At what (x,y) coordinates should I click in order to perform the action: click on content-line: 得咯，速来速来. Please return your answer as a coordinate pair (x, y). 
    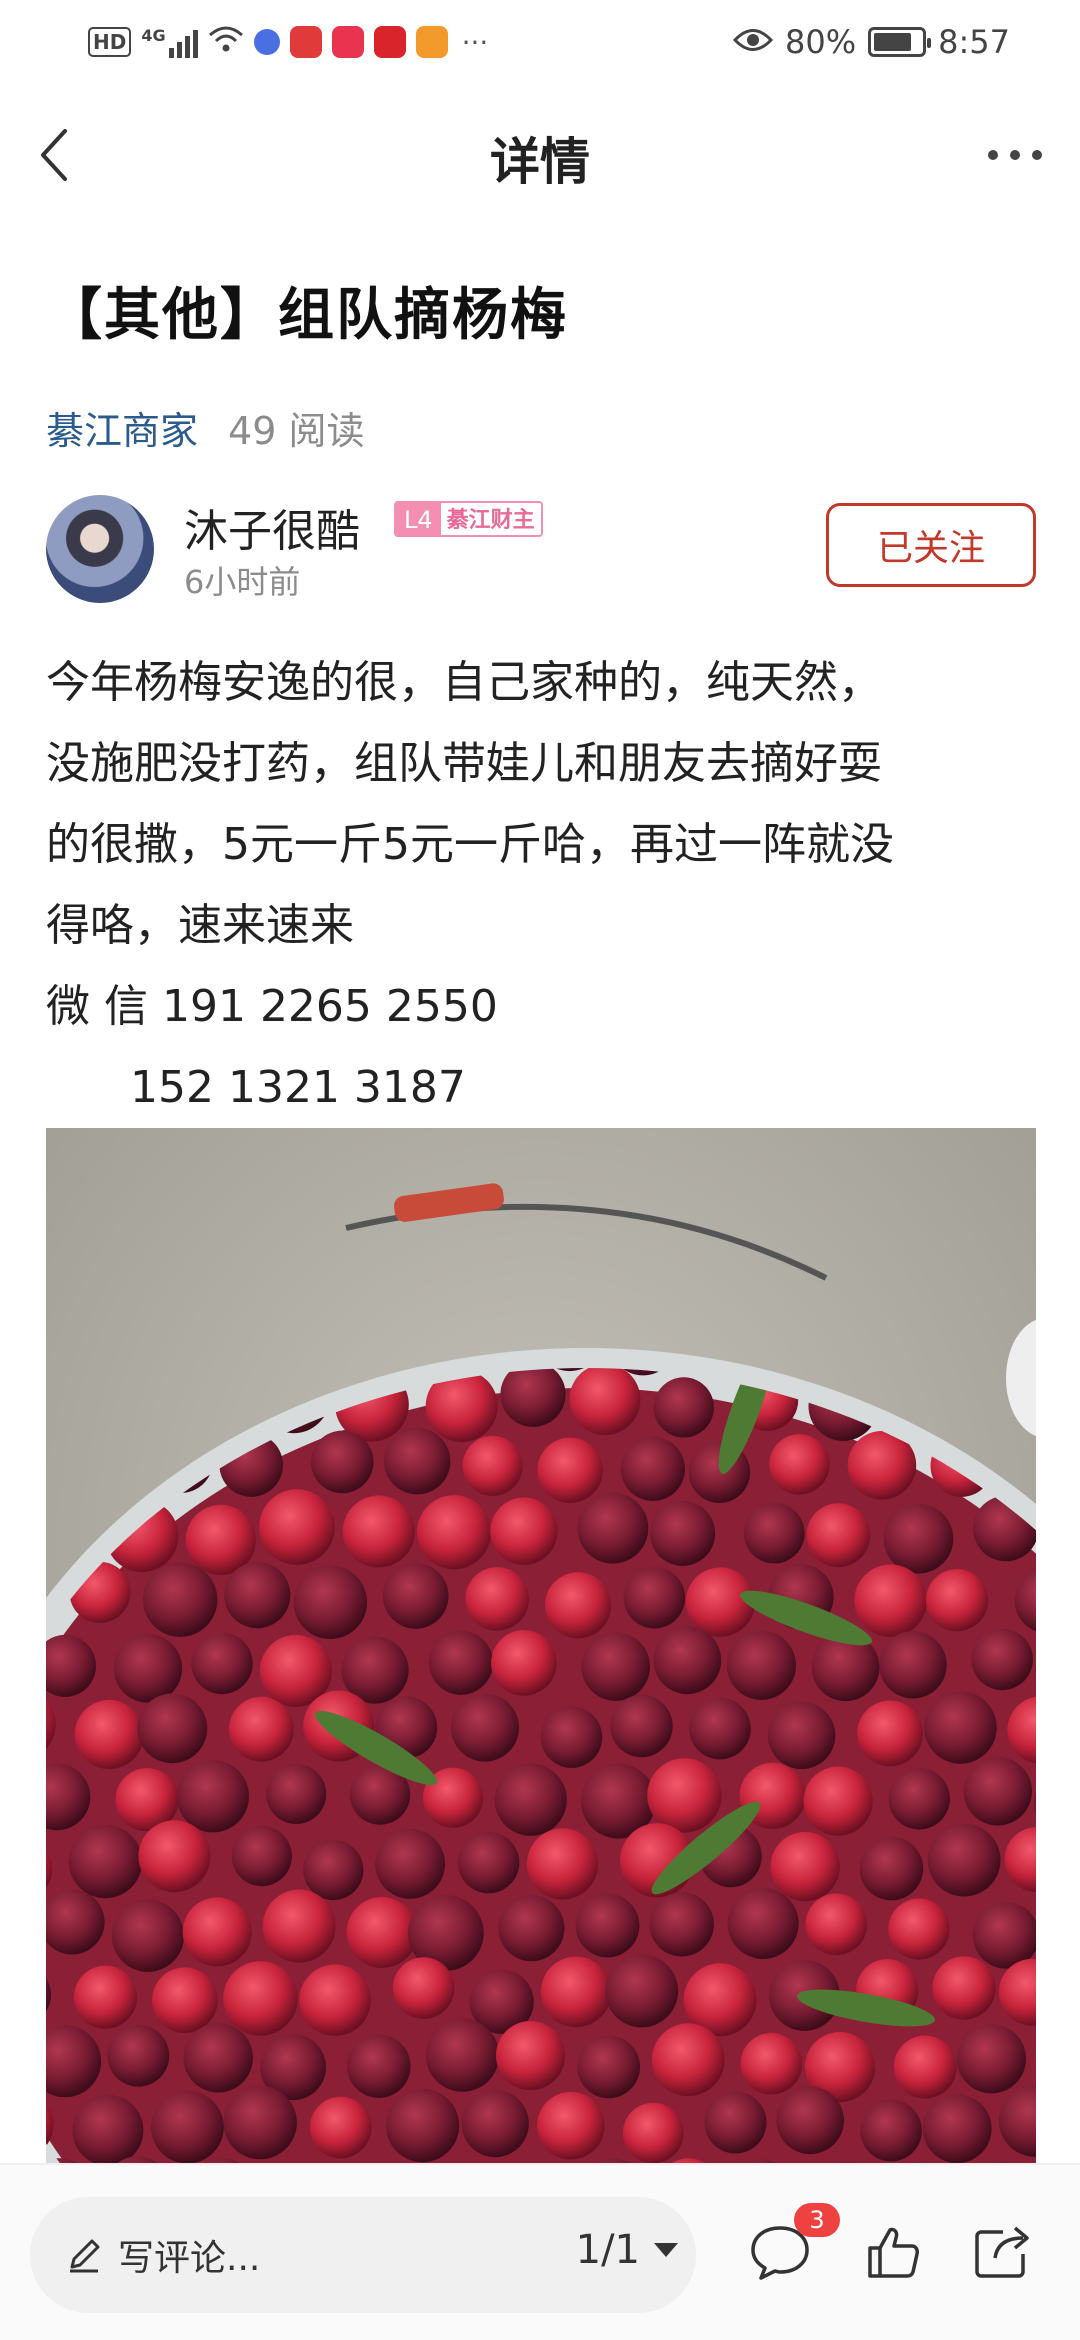
    Looking at the image, I should click on (200, 925).